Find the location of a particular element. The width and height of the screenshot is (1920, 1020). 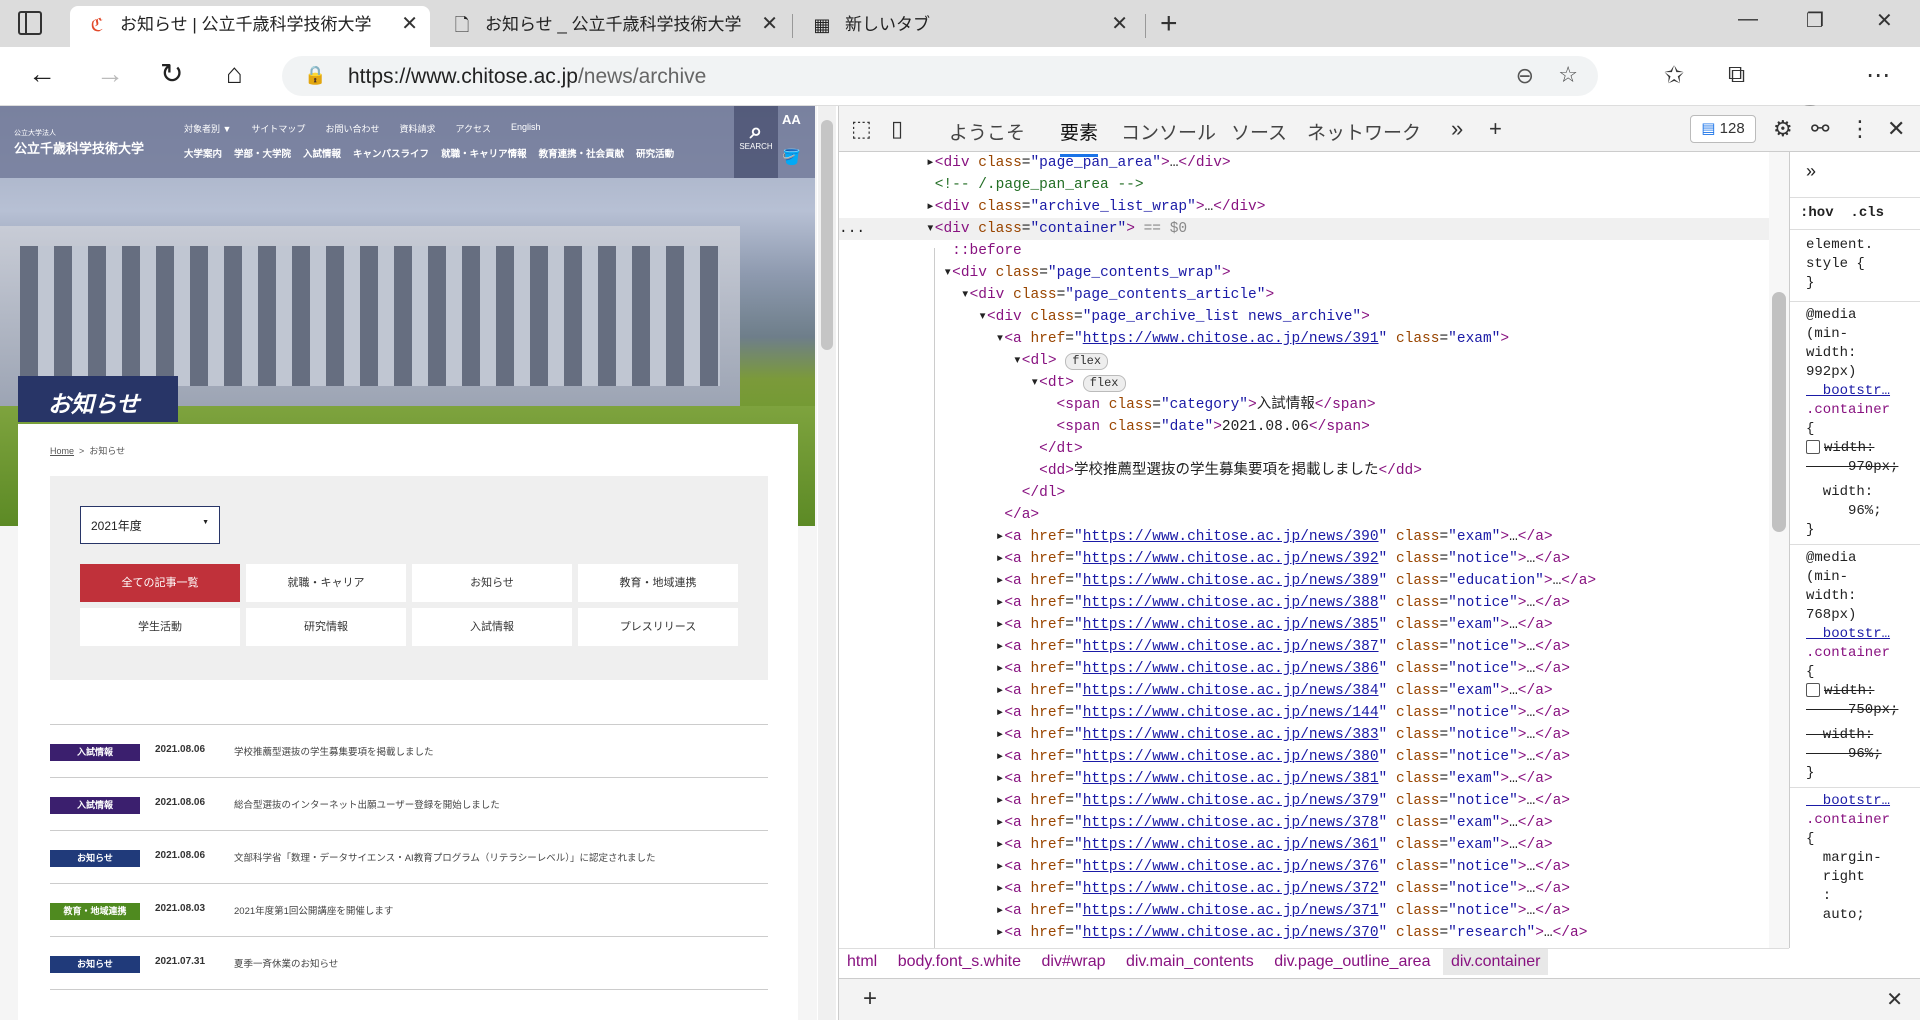

dom-pseudo: ::before is located at coordinates (1306, 251).